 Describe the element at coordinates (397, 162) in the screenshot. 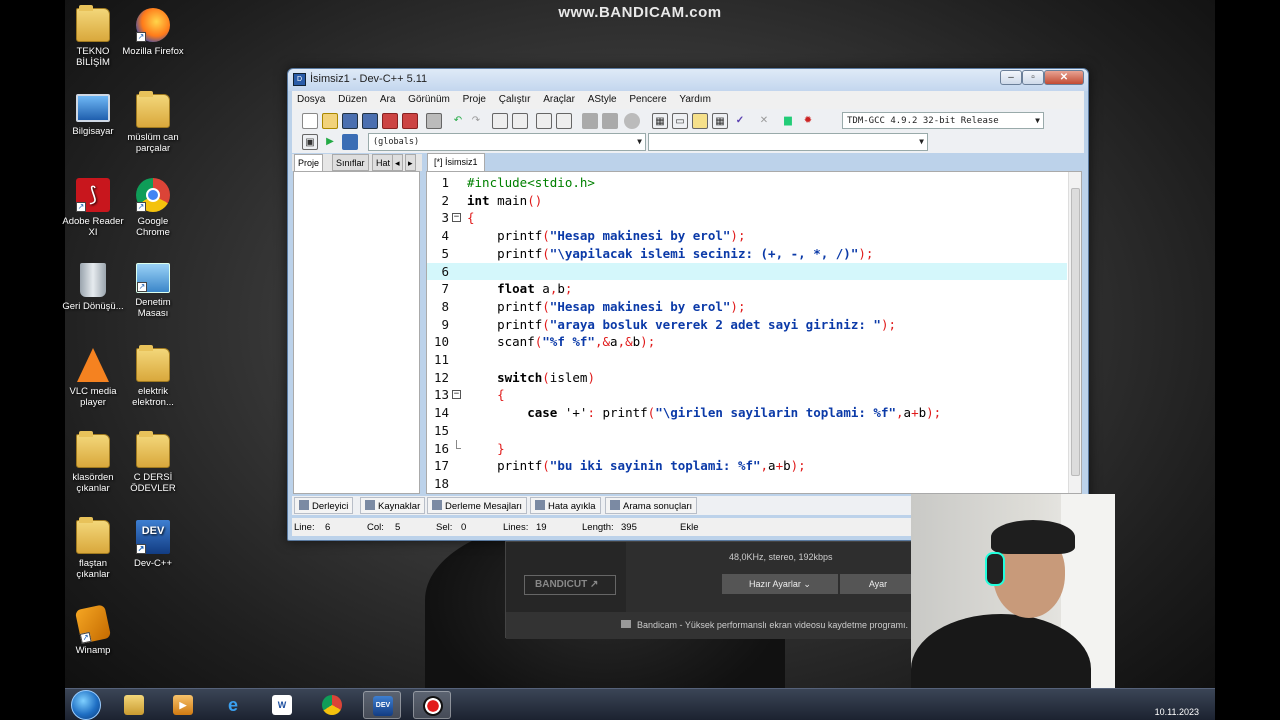

I see `tab-scroll-left: ◂` at that location.